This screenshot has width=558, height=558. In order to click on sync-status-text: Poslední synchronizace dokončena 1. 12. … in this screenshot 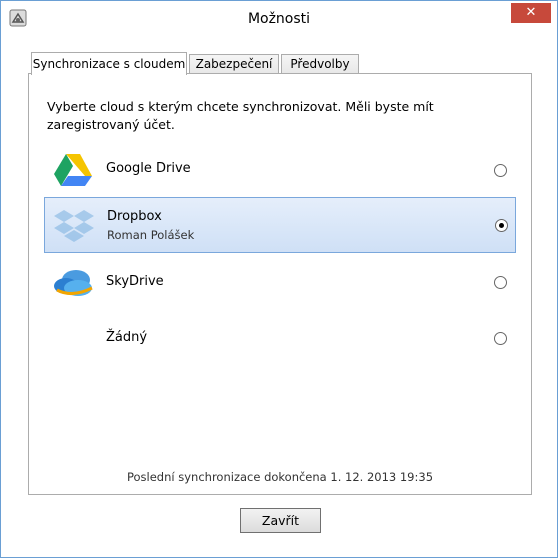, I will do `click(280, 477)`.